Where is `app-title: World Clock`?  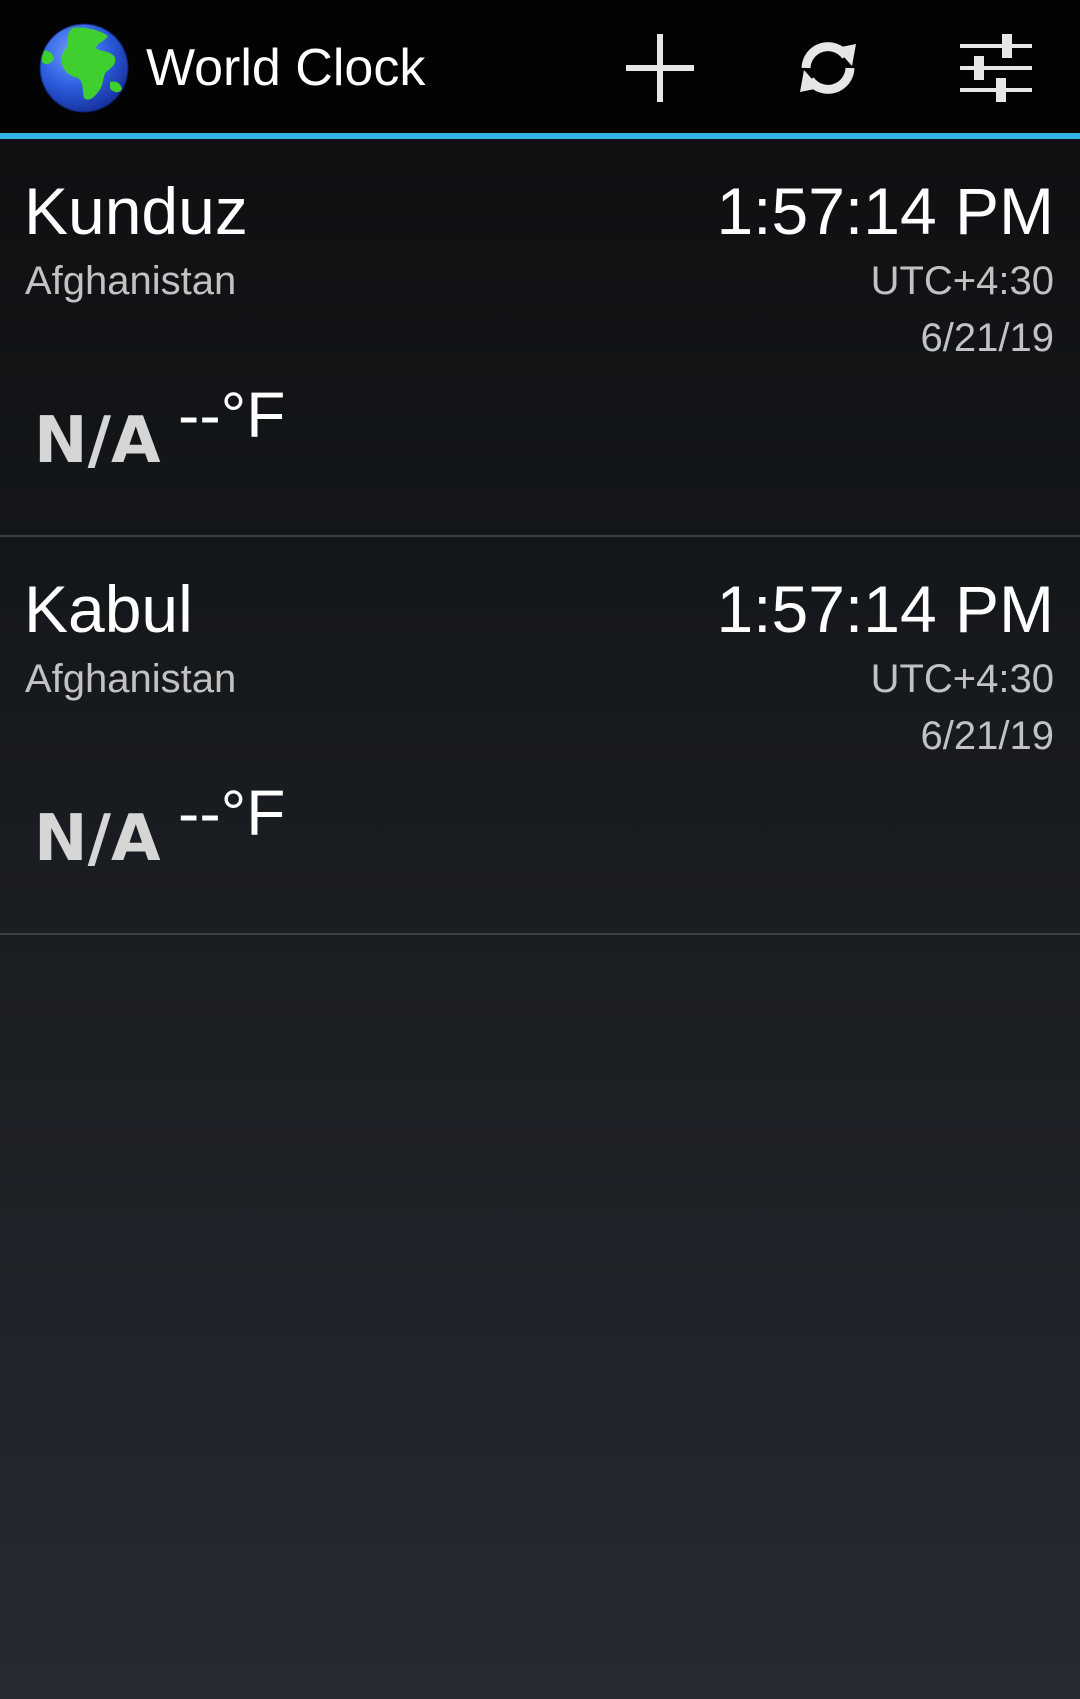
app-title: World Clock is located at coordinates (286, 68).